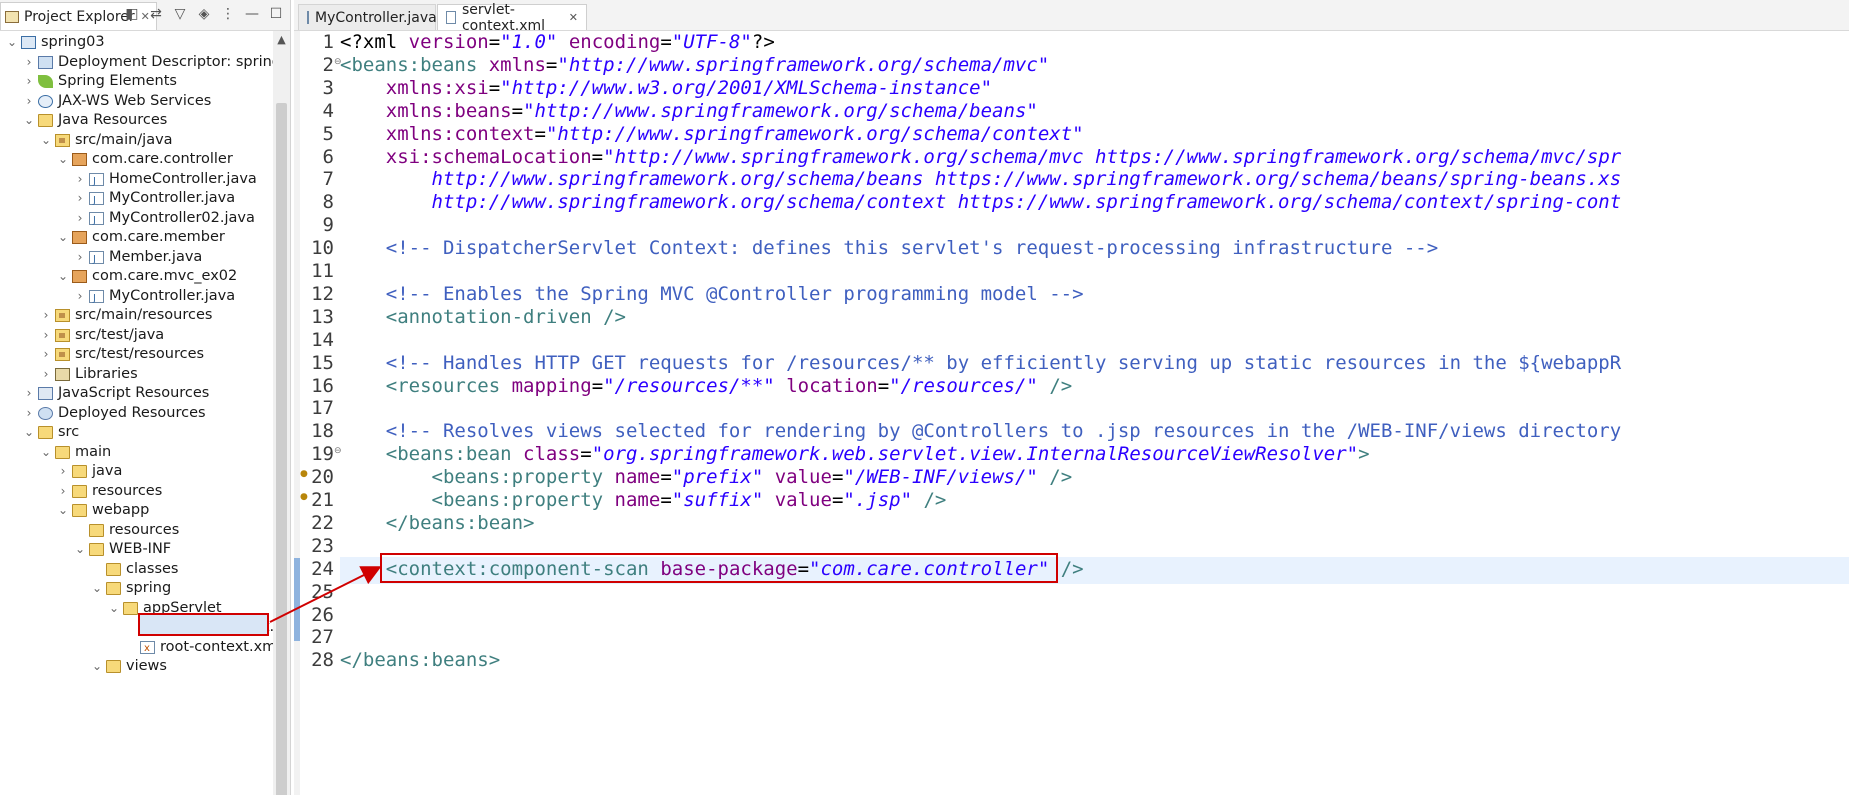 The image size is (1849, 795). What do you see at coordinates (281, 39) in the screenshot?
I see `scroll-up-icon: ▲` at bounding box center [281, 39].